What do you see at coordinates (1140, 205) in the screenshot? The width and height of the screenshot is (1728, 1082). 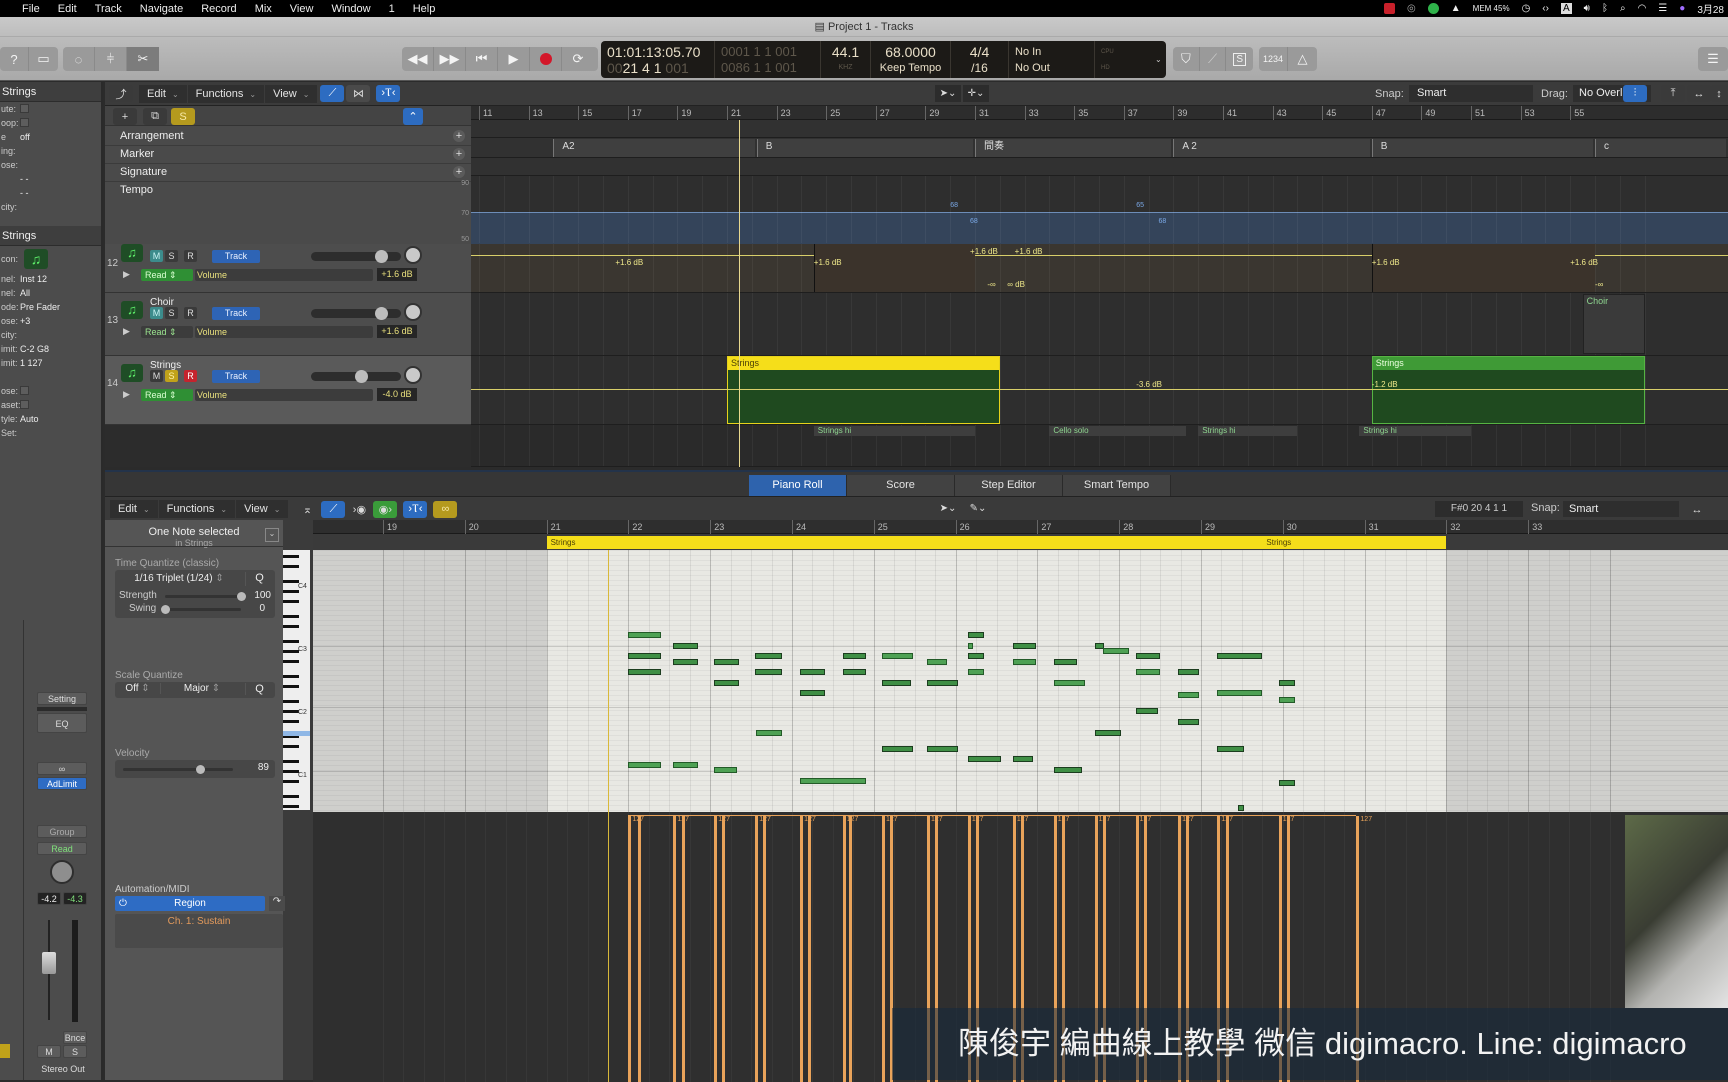 I see `tempo-point: 65` at bounding box center [1140, 205].